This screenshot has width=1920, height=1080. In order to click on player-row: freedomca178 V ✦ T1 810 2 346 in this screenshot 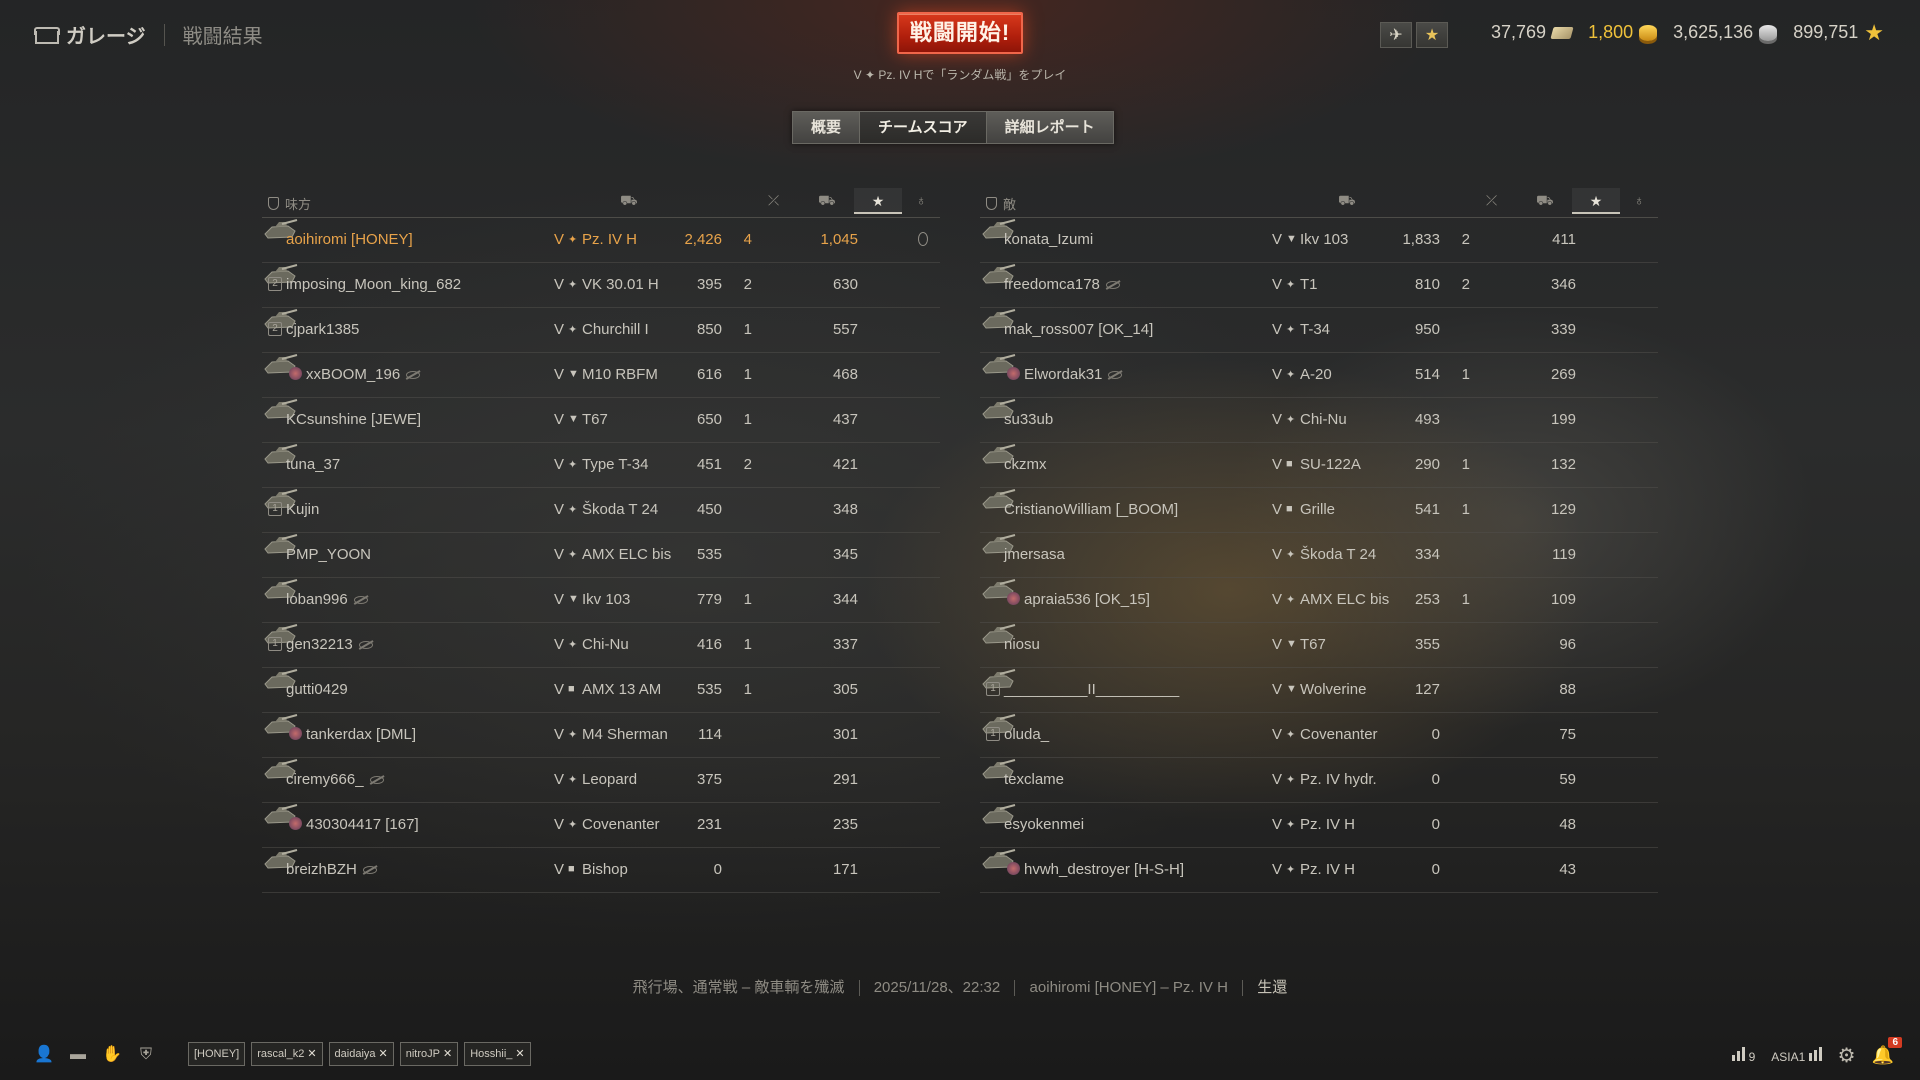, I will do `click(1319, 285)`.